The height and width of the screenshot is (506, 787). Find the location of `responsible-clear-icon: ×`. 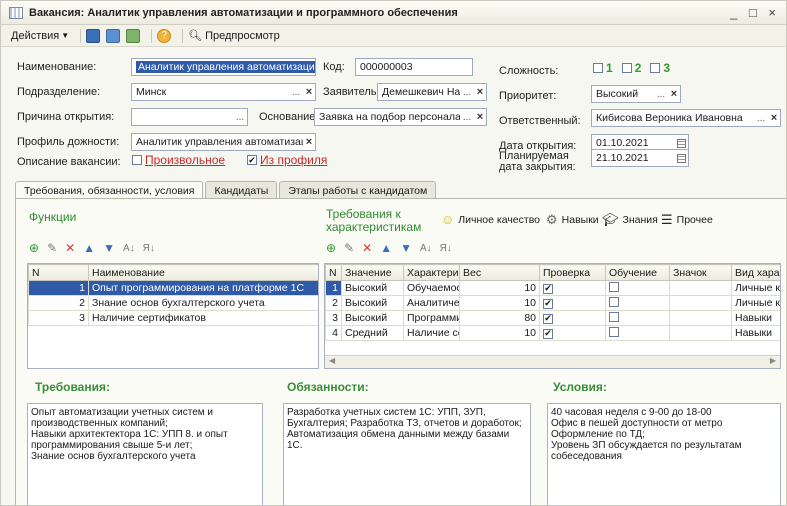

responsible-clear-icon: × is located at coordinates (774, 118).